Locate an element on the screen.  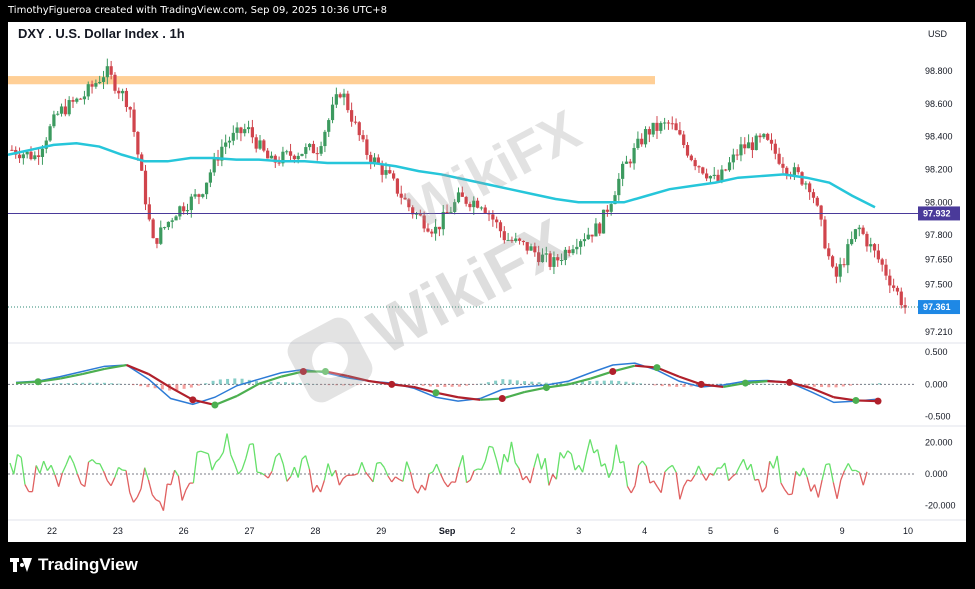
oscillator-panel is located at coordinates (461, 472).